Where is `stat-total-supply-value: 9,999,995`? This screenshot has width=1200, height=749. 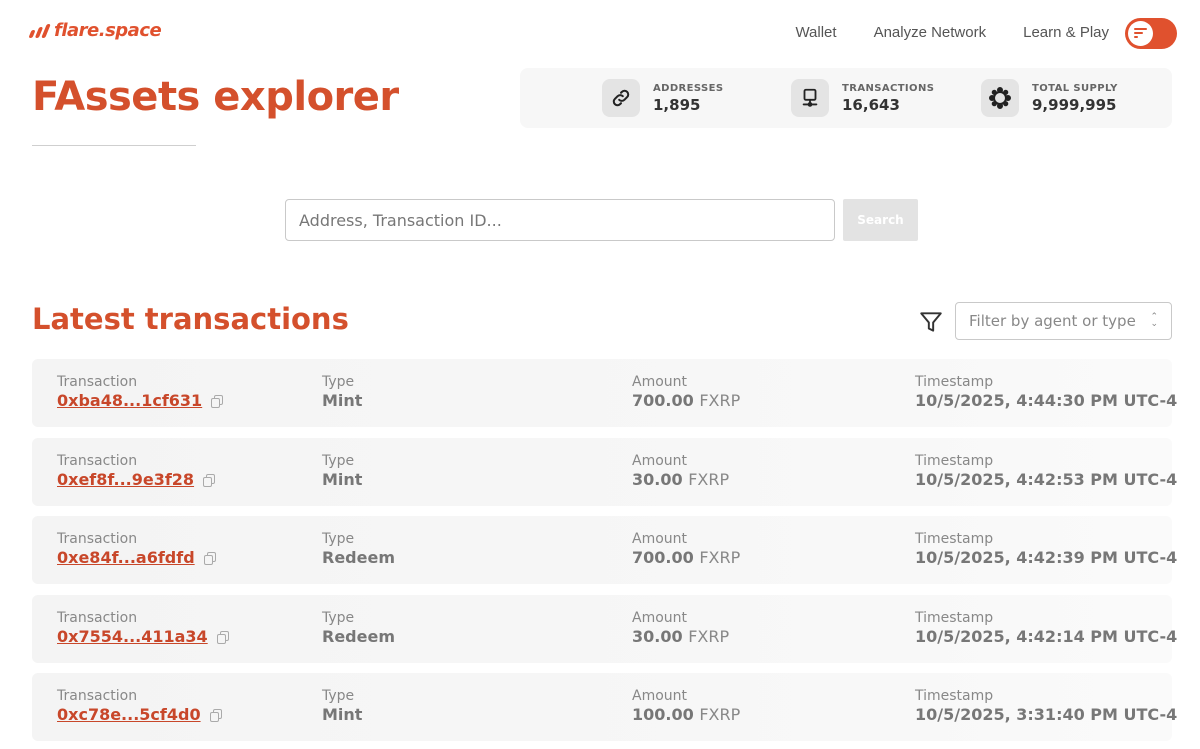
stat-total-supply-value: 9,999,995 is located at coordinates (1074, 104).